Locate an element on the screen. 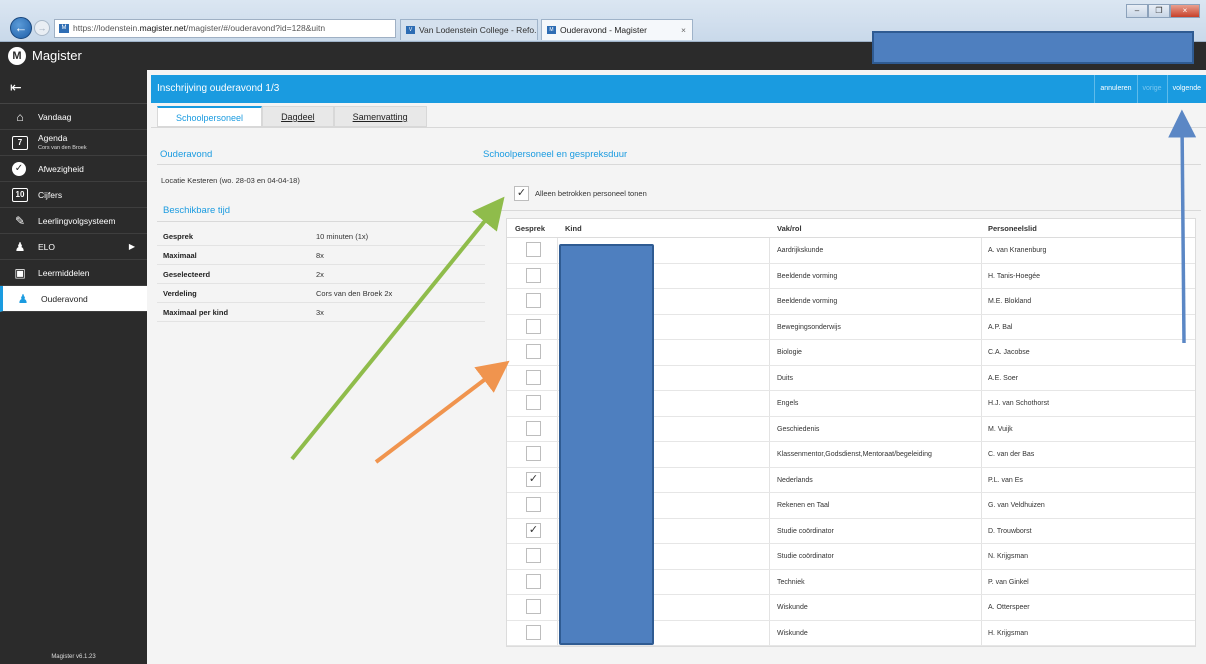 Image resolution: width=1206 pixels, height=664 pixels. sidebar-item-agenda: 7 Agenda Cors van den Broek is located at coordinates (73, 143).